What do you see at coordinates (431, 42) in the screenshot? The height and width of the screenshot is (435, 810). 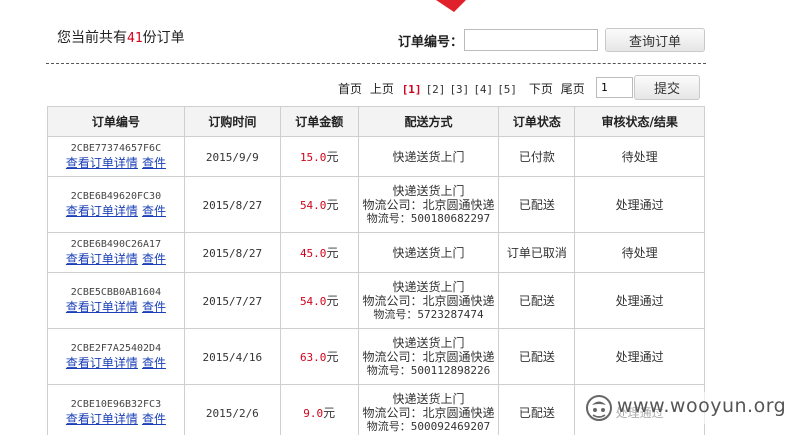 I see `order-id-label: 订单编号：` at bounding box center [431, 42].